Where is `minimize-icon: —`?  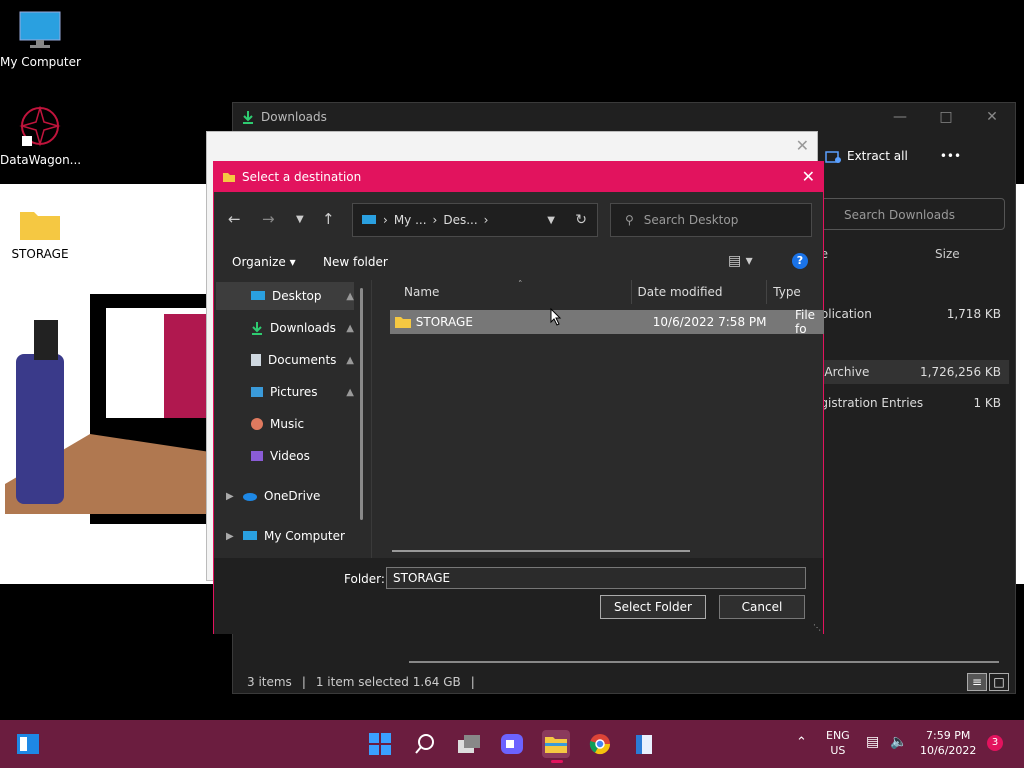
minimize-icon: — is located at coordinates (900, 117).